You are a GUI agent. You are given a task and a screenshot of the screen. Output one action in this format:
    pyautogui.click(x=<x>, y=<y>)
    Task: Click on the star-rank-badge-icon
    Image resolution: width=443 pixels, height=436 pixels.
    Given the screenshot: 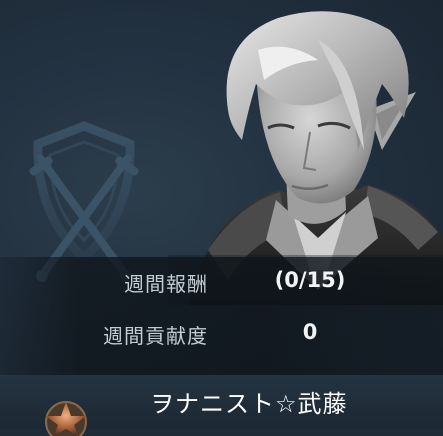 What is the action you would take?
    pyautogui.click(x=66, y=418)
    